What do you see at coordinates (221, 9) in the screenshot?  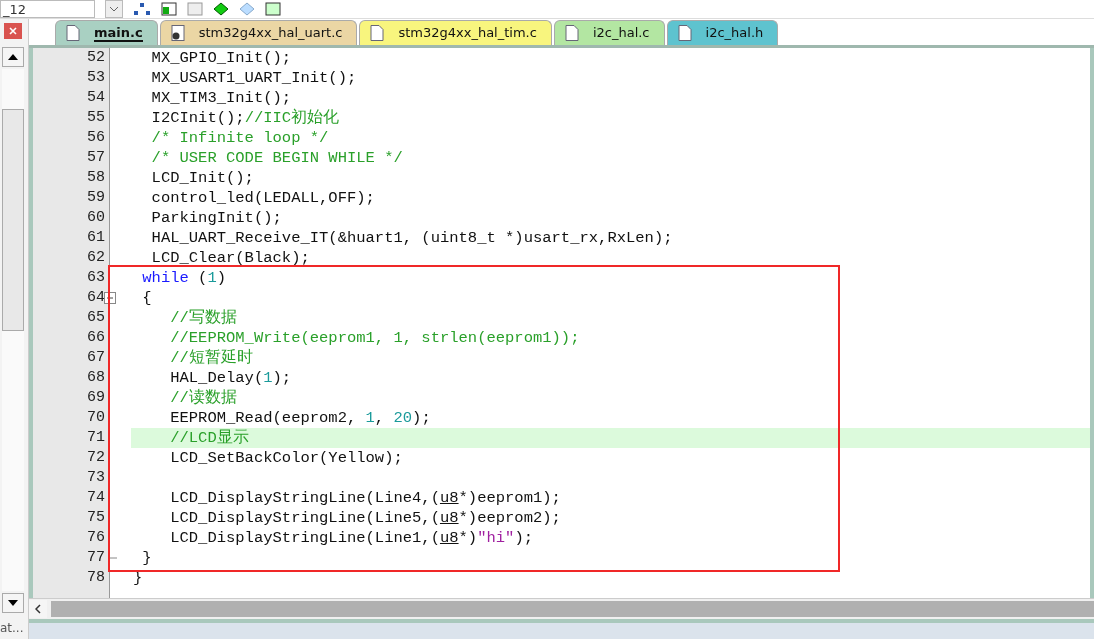 I see `diamond-icon` at bounding box center [221, 9].